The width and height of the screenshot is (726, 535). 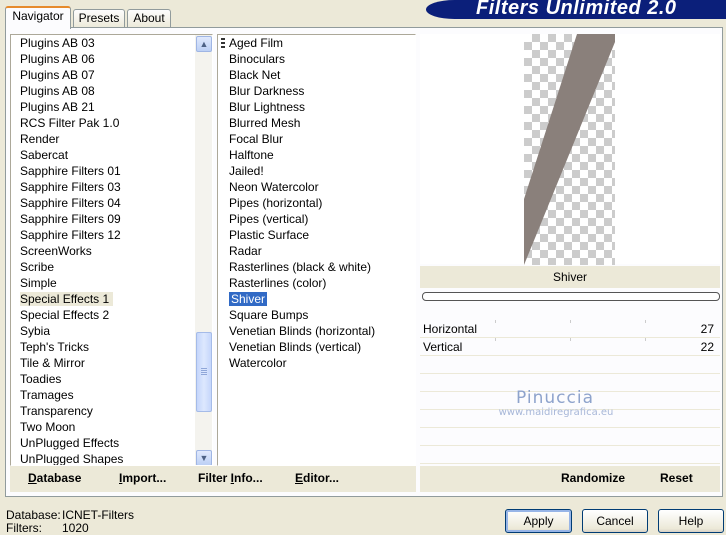 I want to click on param-label: Horizontal, so click(x=450, y=329).